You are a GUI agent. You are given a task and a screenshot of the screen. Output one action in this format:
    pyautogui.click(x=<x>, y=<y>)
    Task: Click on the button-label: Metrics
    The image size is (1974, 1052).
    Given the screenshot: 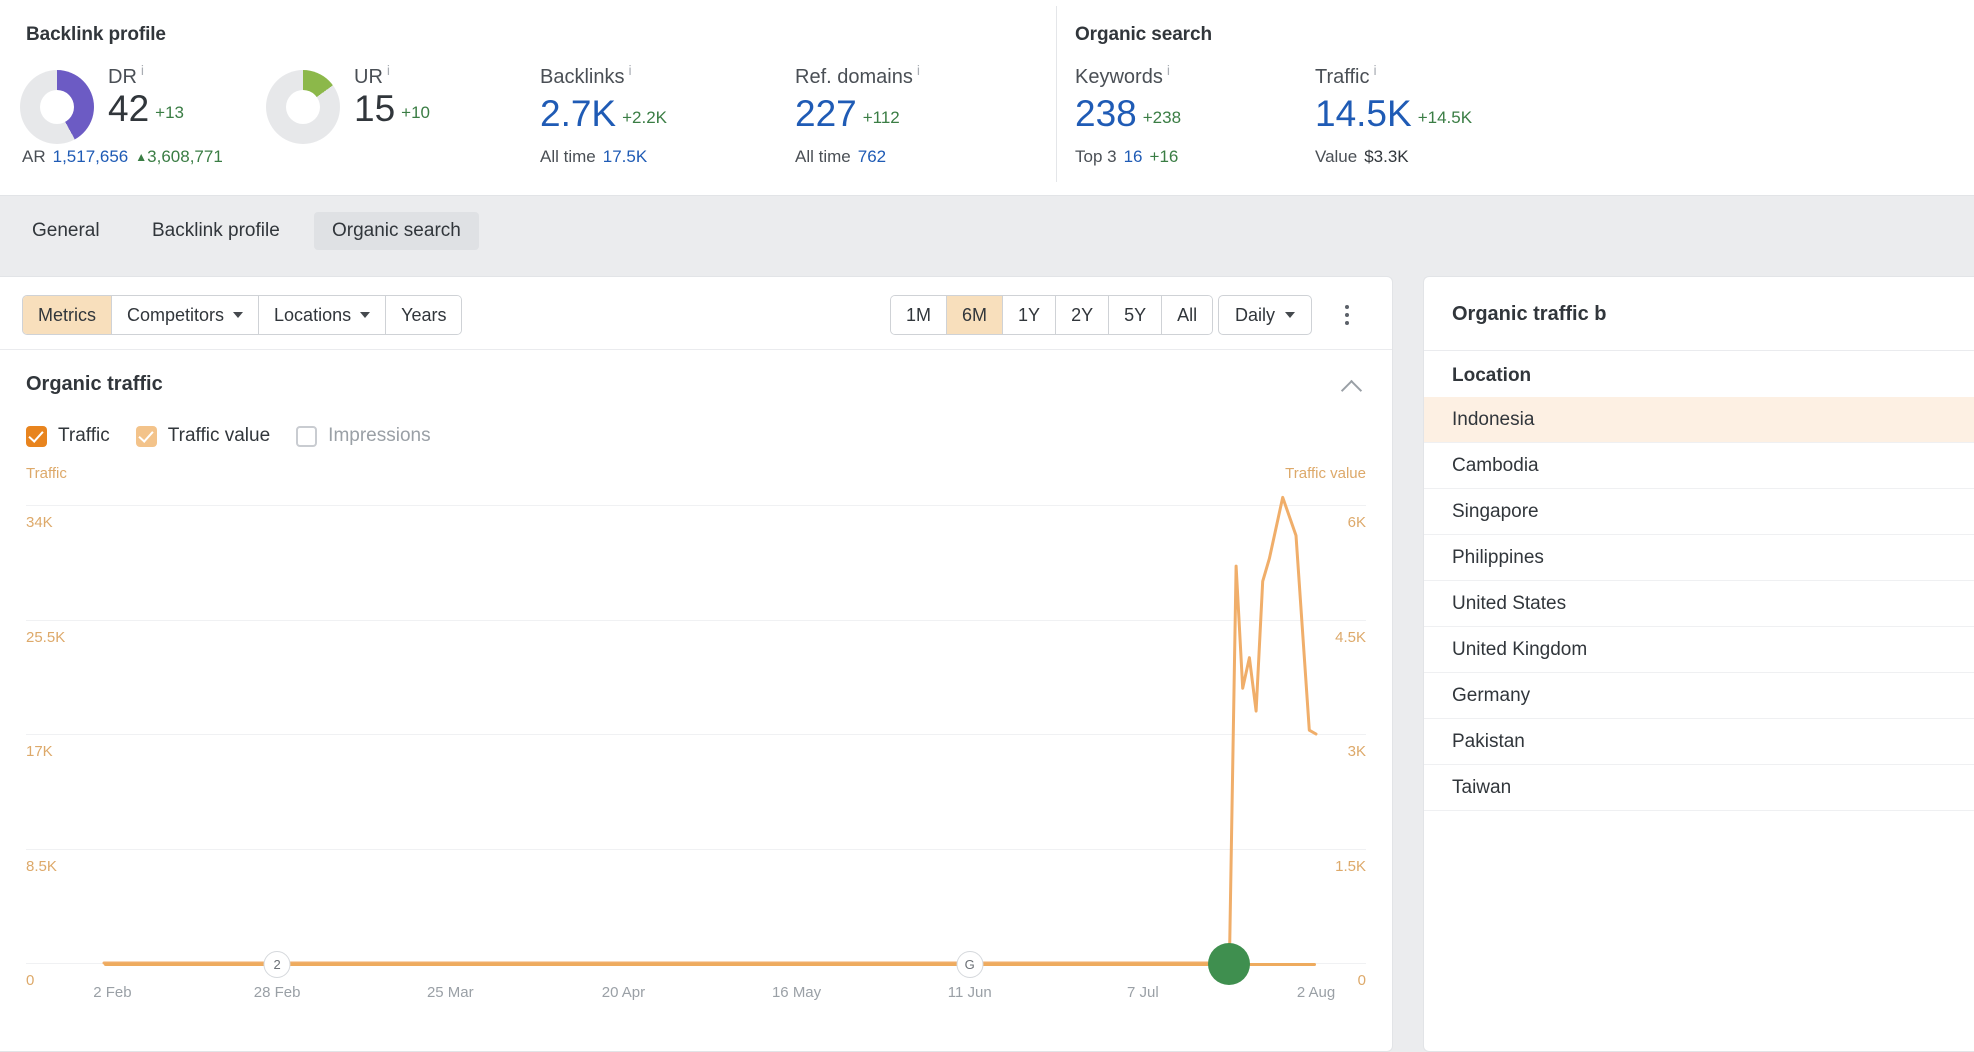 What is the action you would take?
    pyautogui.click(x=67, y=314)
    